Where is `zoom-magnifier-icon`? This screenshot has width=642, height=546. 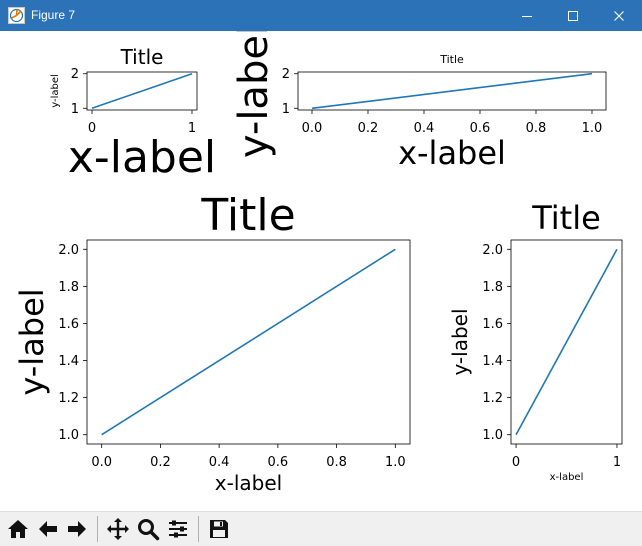
zoom-magnifier-icon is located at coordinates (149, 530).